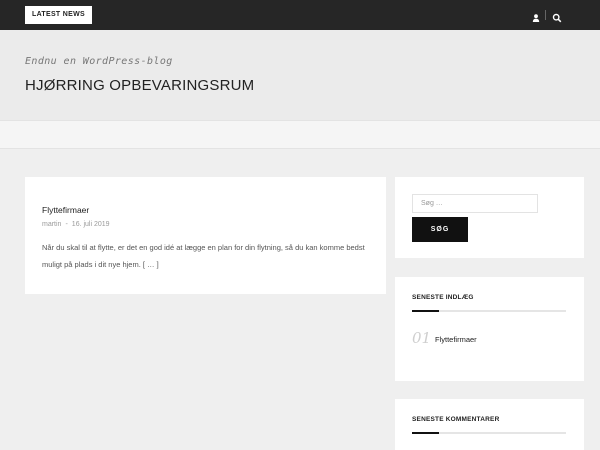 The image size is (600, 450). What do you see at coordinates (51, 224) in the screenshot?
I see `post-author: martin` at bounding box center [51, 224].